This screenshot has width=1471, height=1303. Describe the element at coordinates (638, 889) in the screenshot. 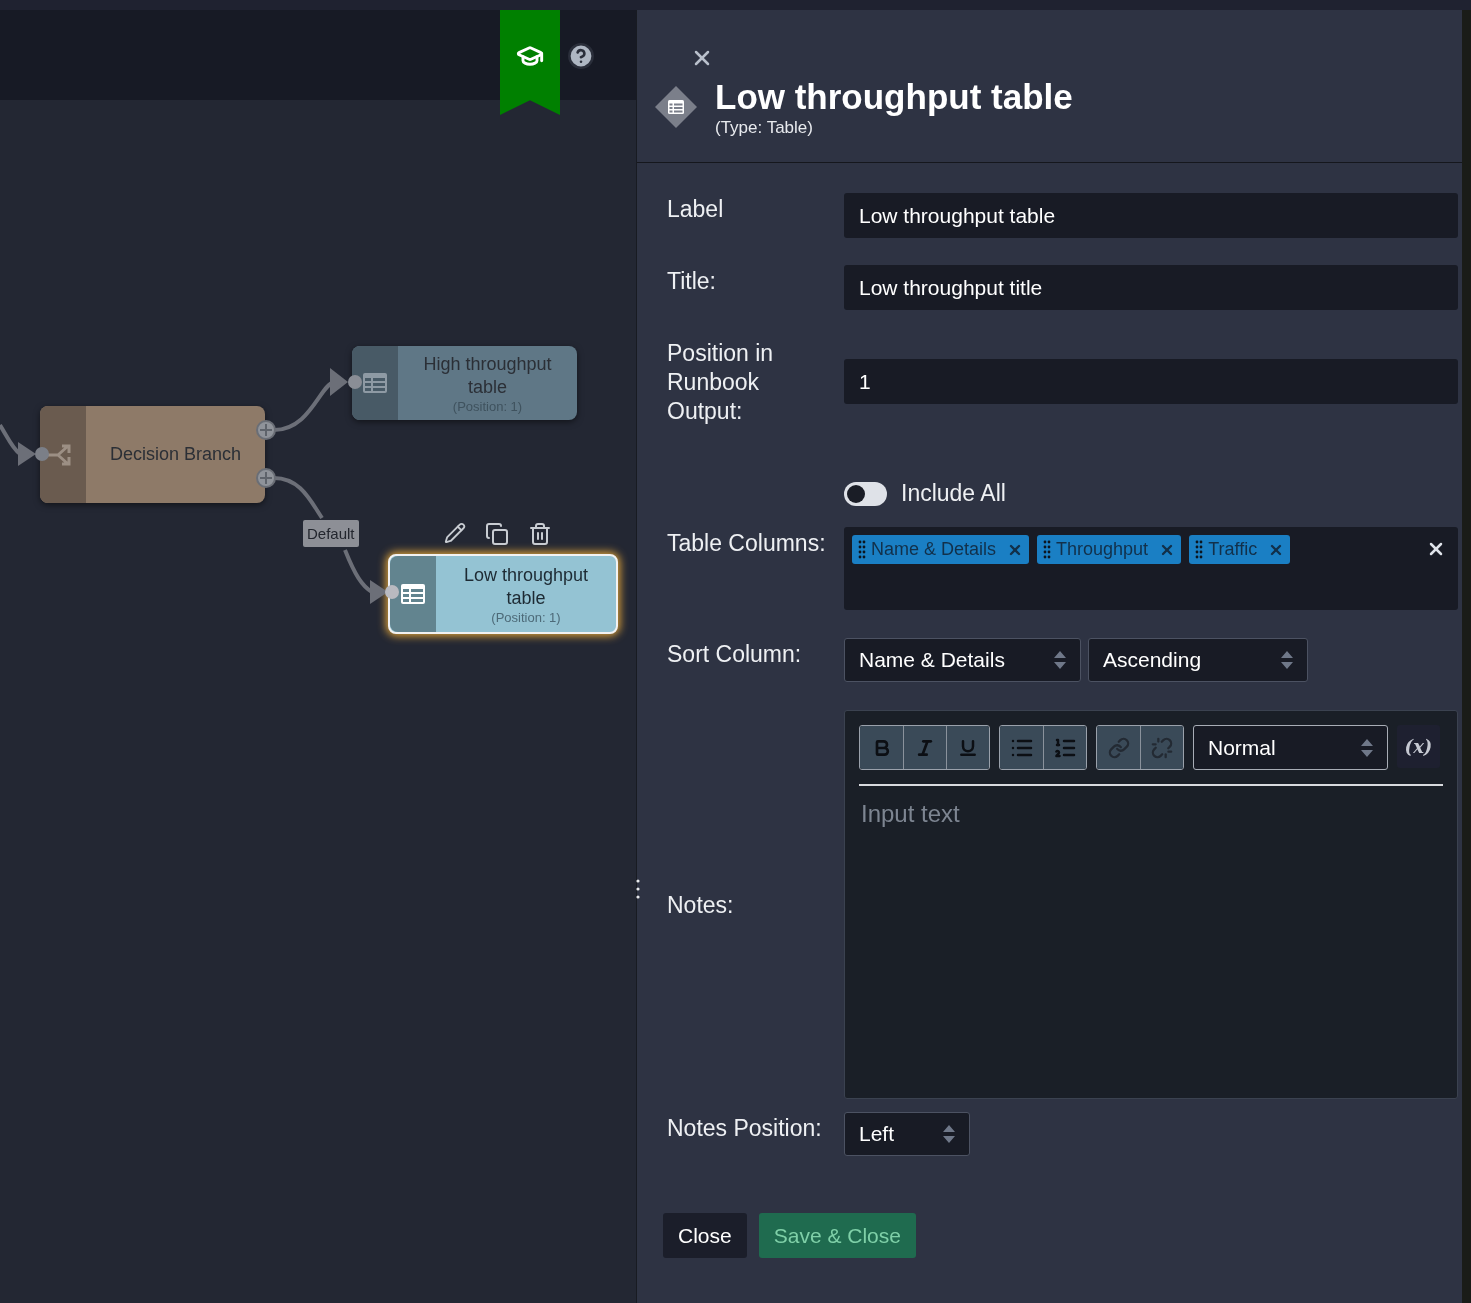

I see `resize-handle-icon` at that location.